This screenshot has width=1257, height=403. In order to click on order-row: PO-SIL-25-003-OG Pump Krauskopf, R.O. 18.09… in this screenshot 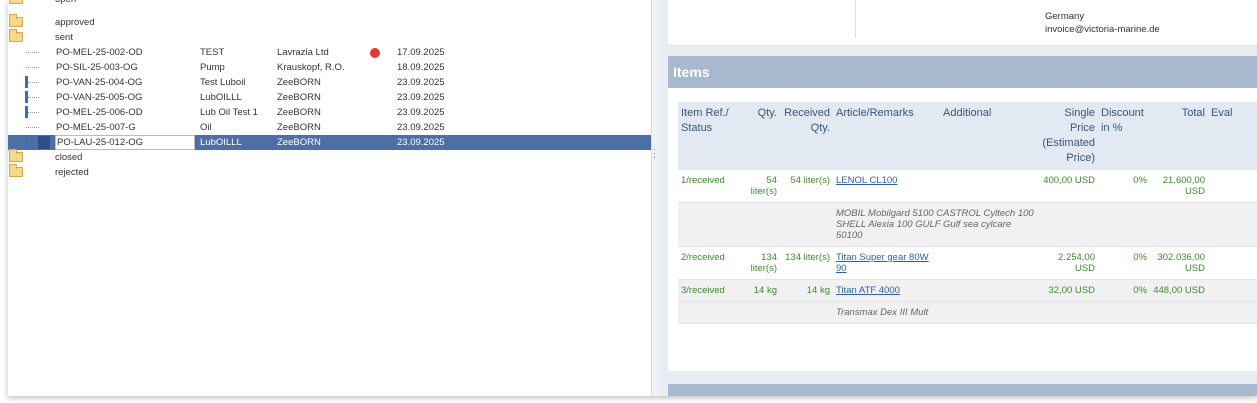, I will do `click(329, 67)`.